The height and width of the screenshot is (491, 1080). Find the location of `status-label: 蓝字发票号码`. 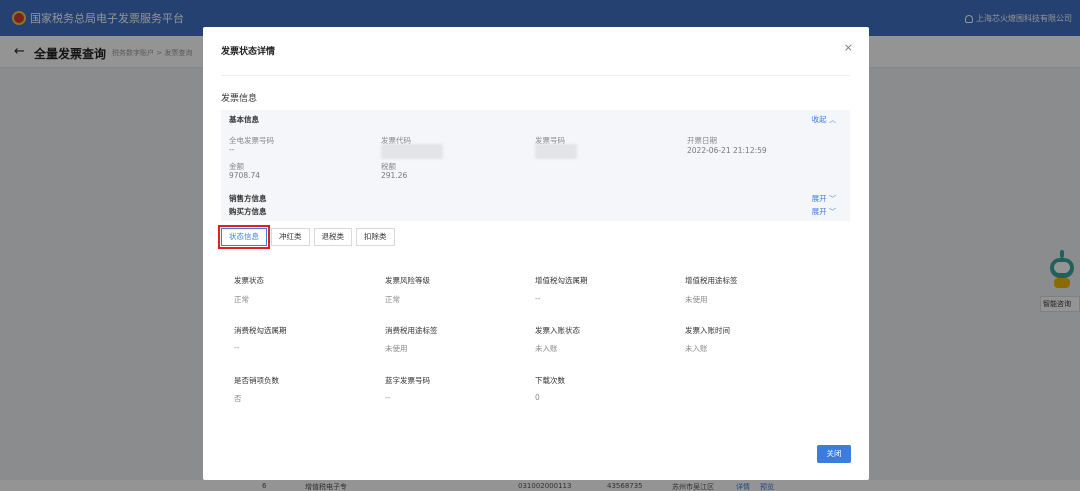

status-label: 蓝字发票号码 is located at coordinates (407, 380).